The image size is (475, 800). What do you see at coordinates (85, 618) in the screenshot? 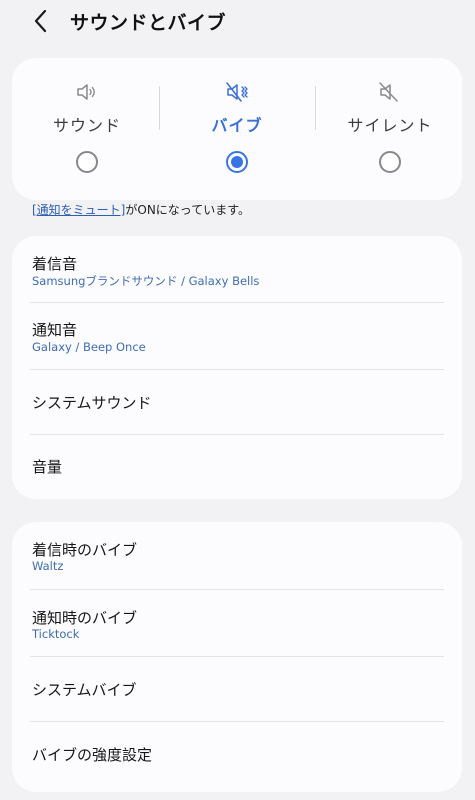
I see `list-item-title: 通知時のバイブ` at bounding box center [85, 618].